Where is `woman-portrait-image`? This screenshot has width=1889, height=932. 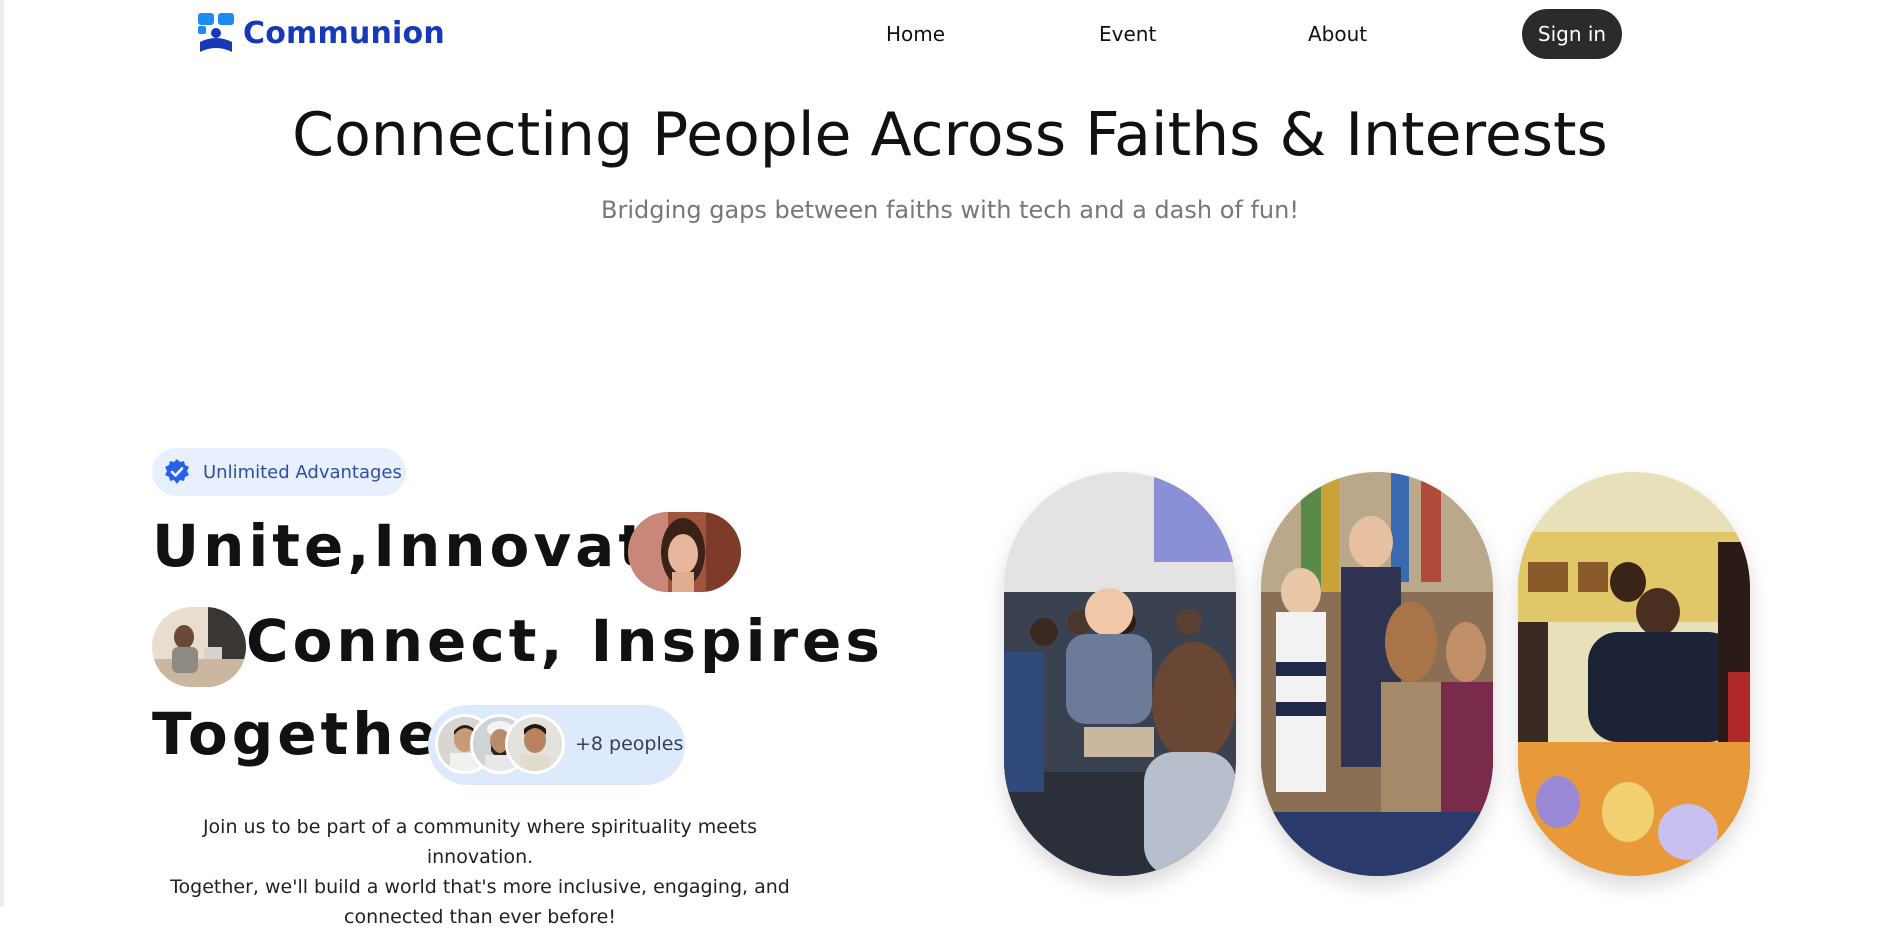 woman-portrait-image is located at coordinates (684, 552).